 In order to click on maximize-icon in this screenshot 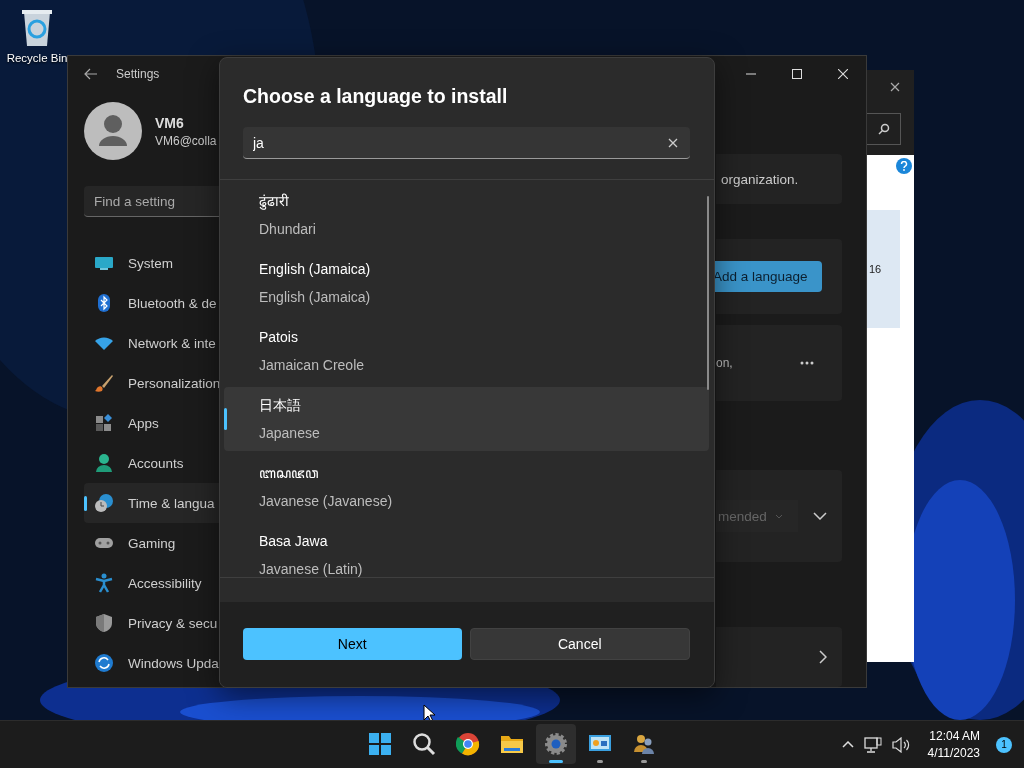, I will do `click(797, 74)`.